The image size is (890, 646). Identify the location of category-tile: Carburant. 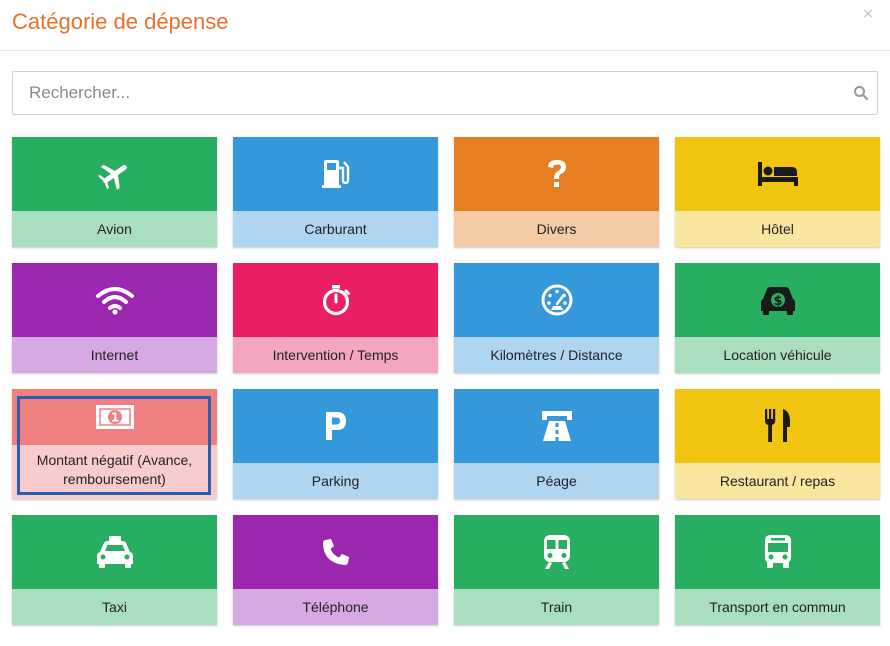
(335, 192).